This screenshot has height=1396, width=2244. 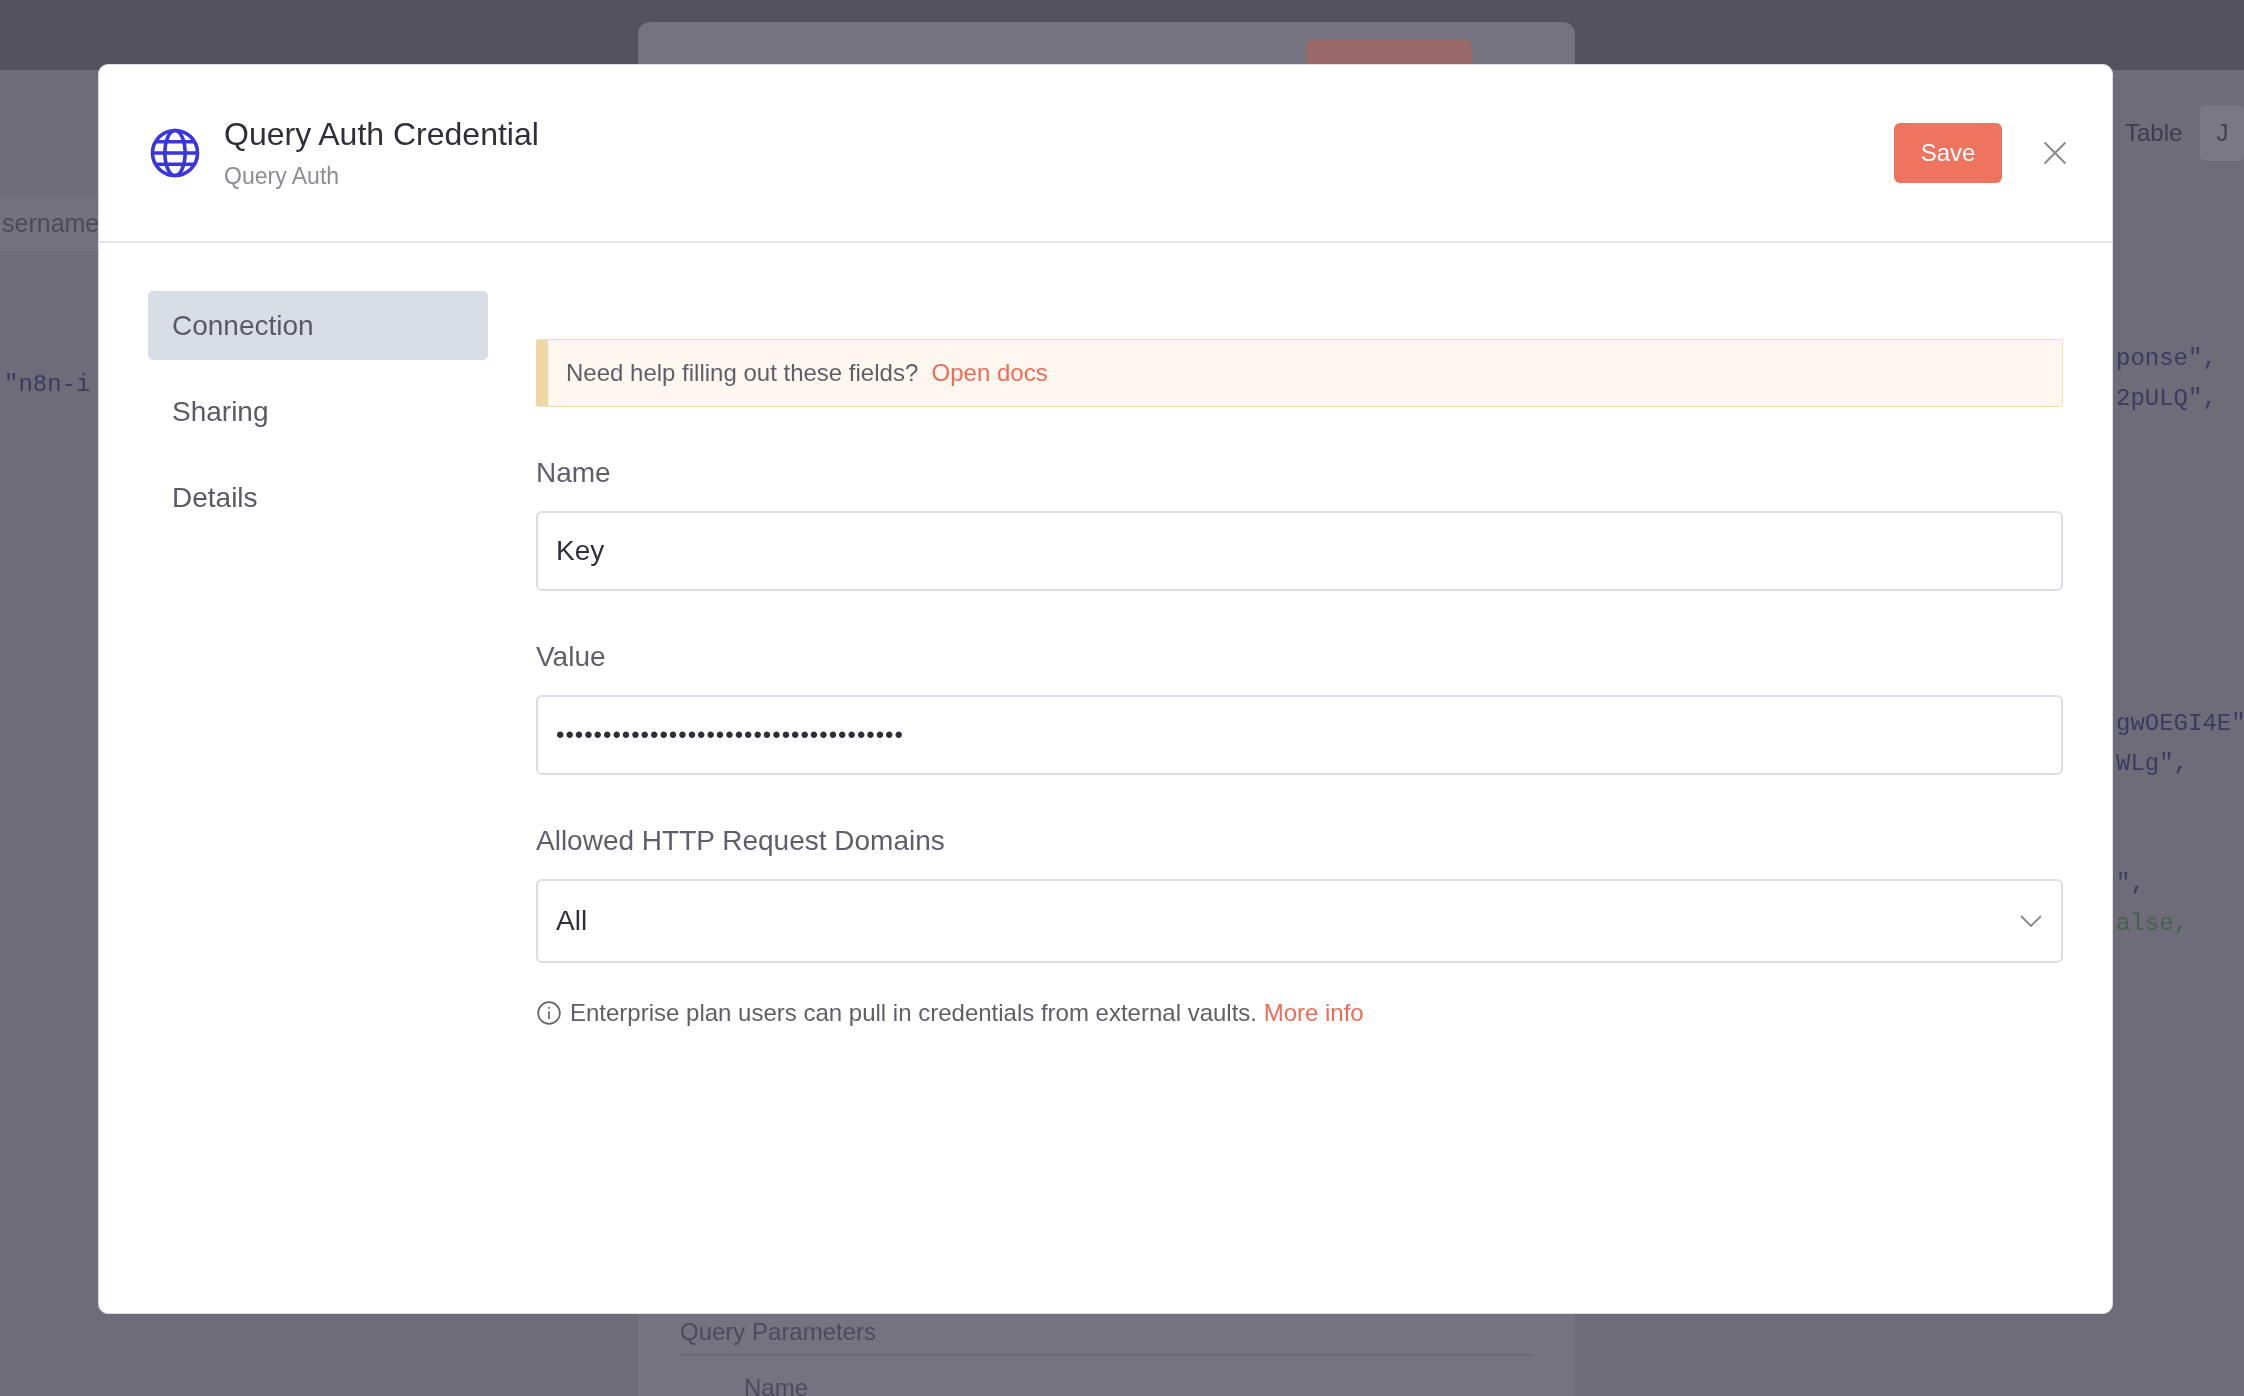 I want to click on save-button: Save, so click(x=1948, y=153).